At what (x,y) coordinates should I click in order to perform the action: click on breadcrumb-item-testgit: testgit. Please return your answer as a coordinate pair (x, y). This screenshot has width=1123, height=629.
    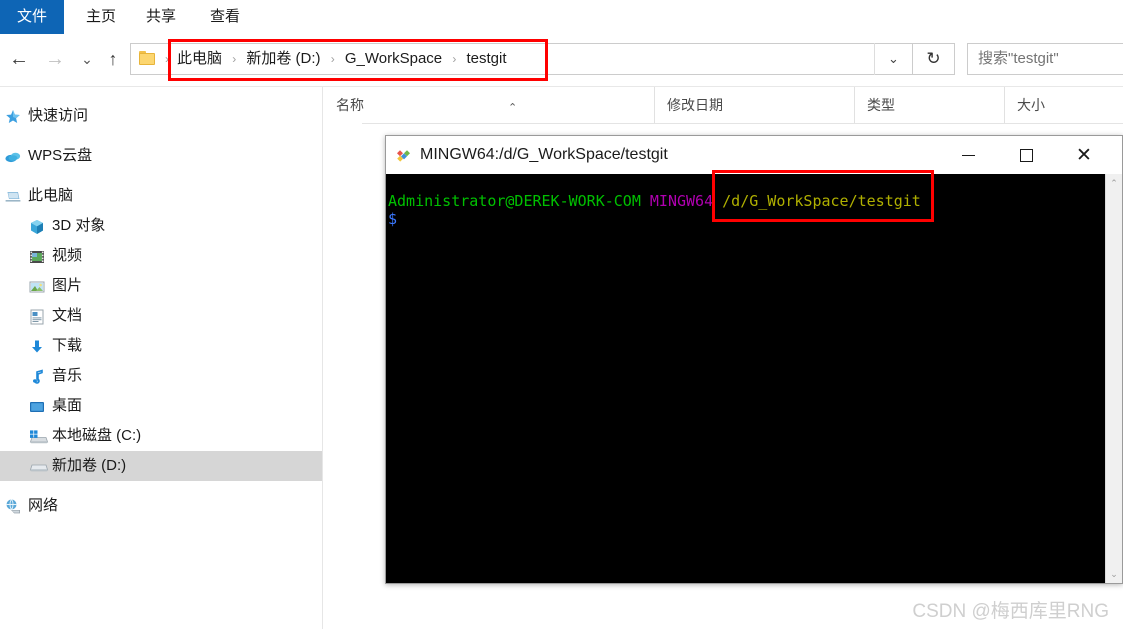
    Looking at the image, I should click on (486, 59).